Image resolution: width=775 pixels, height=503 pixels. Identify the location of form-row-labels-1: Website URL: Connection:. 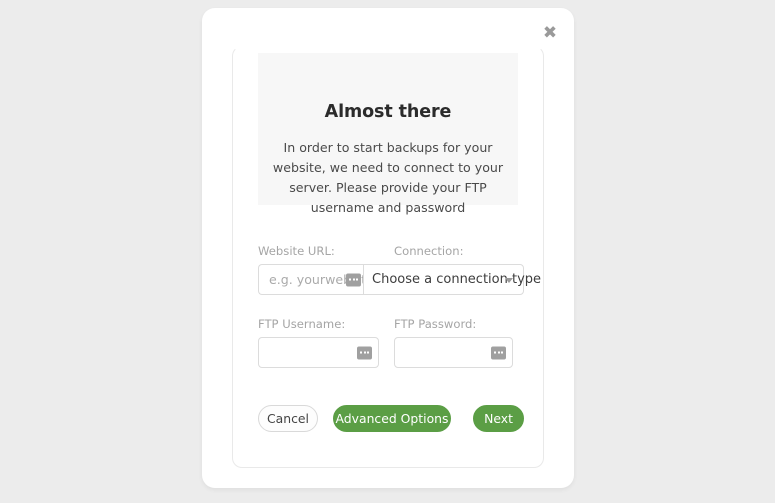
(391, 254).